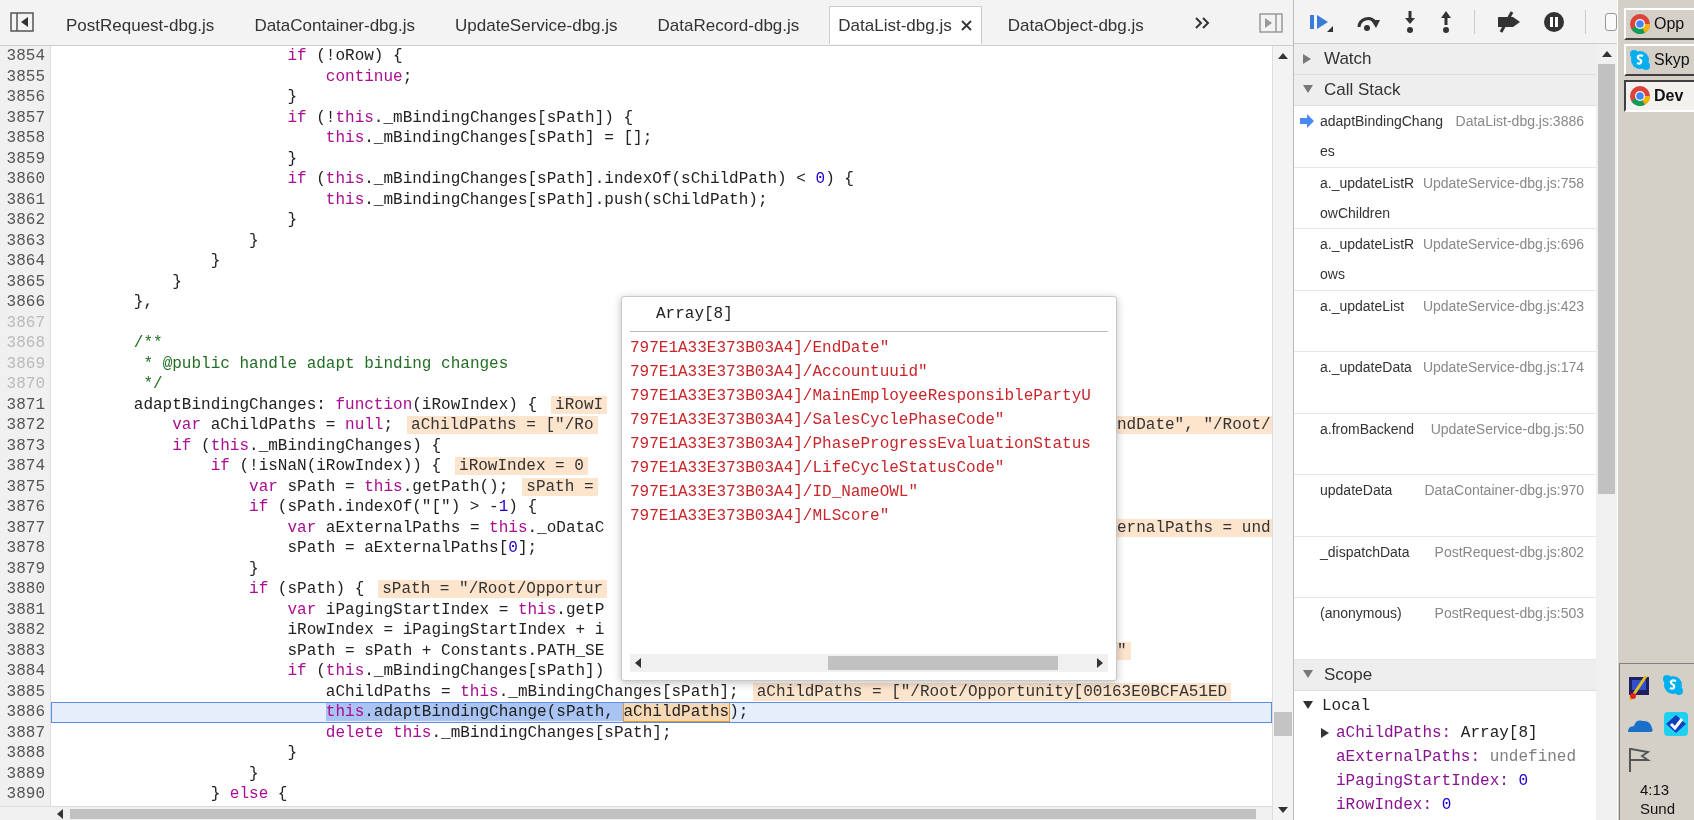 The height and width of the screenshot is (820, 1694). I want to click on close-icon, so click(966, 25).